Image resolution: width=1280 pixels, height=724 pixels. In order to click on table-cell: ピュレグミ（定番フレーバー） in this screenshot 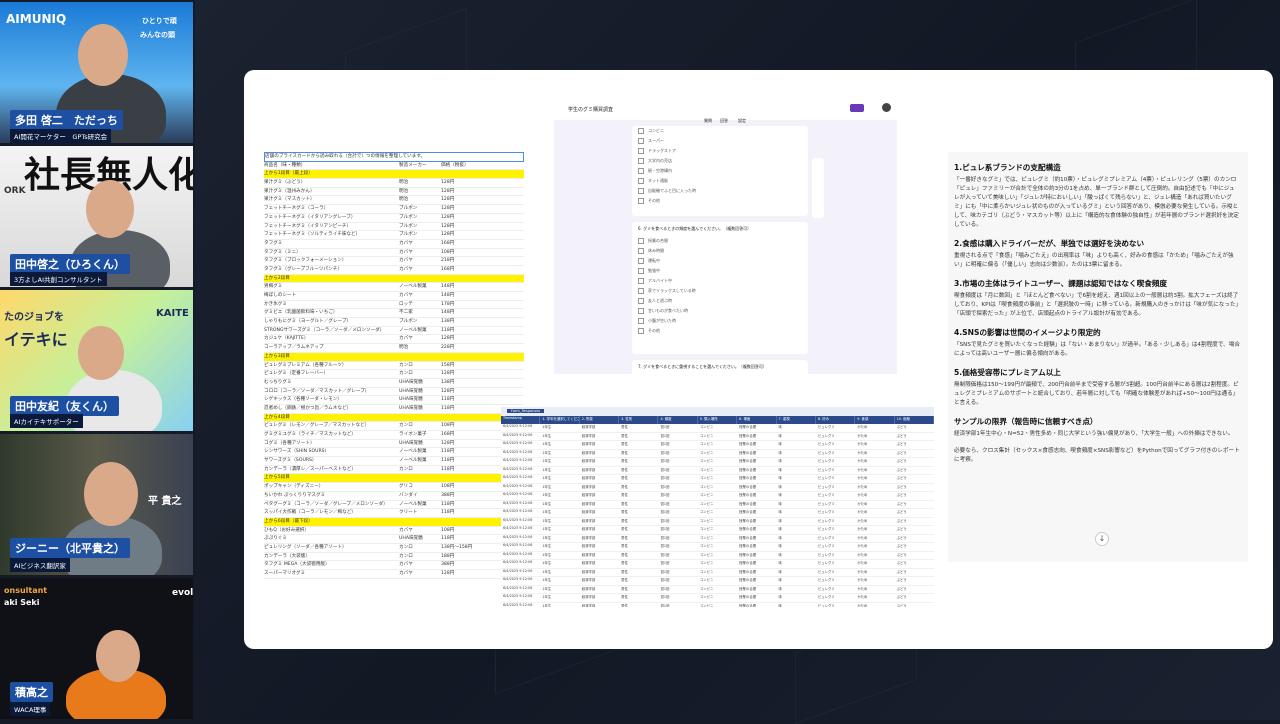, I will do `click(296, 374)`.